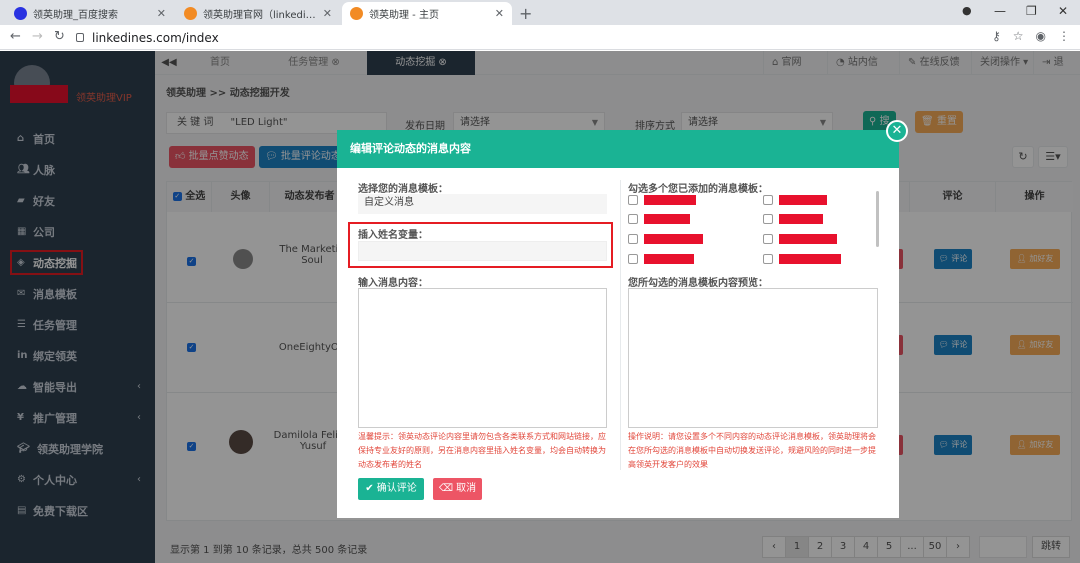 The height and width of the screenshot is (563, 1080). I want to click on maximize-icon: ❐, so click(1031, 11).